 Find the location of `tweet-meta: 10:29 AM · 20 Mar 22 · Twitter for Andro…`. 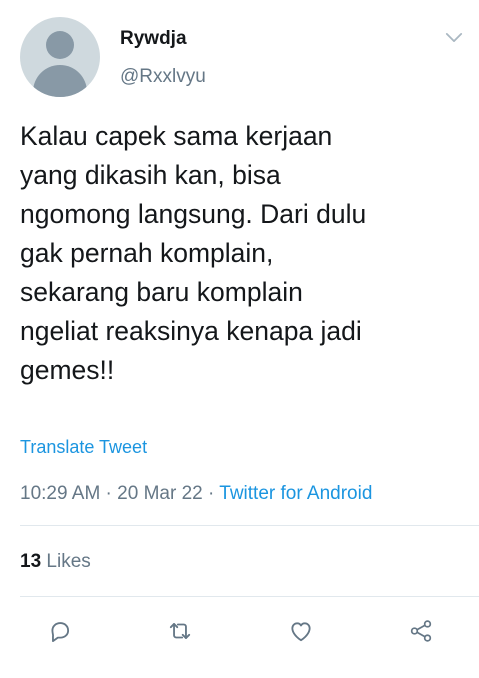

tweet-meta: 10:29 AM · 20 Mar 22 · Twitter for Andro… is located at coordinates (196, 494).